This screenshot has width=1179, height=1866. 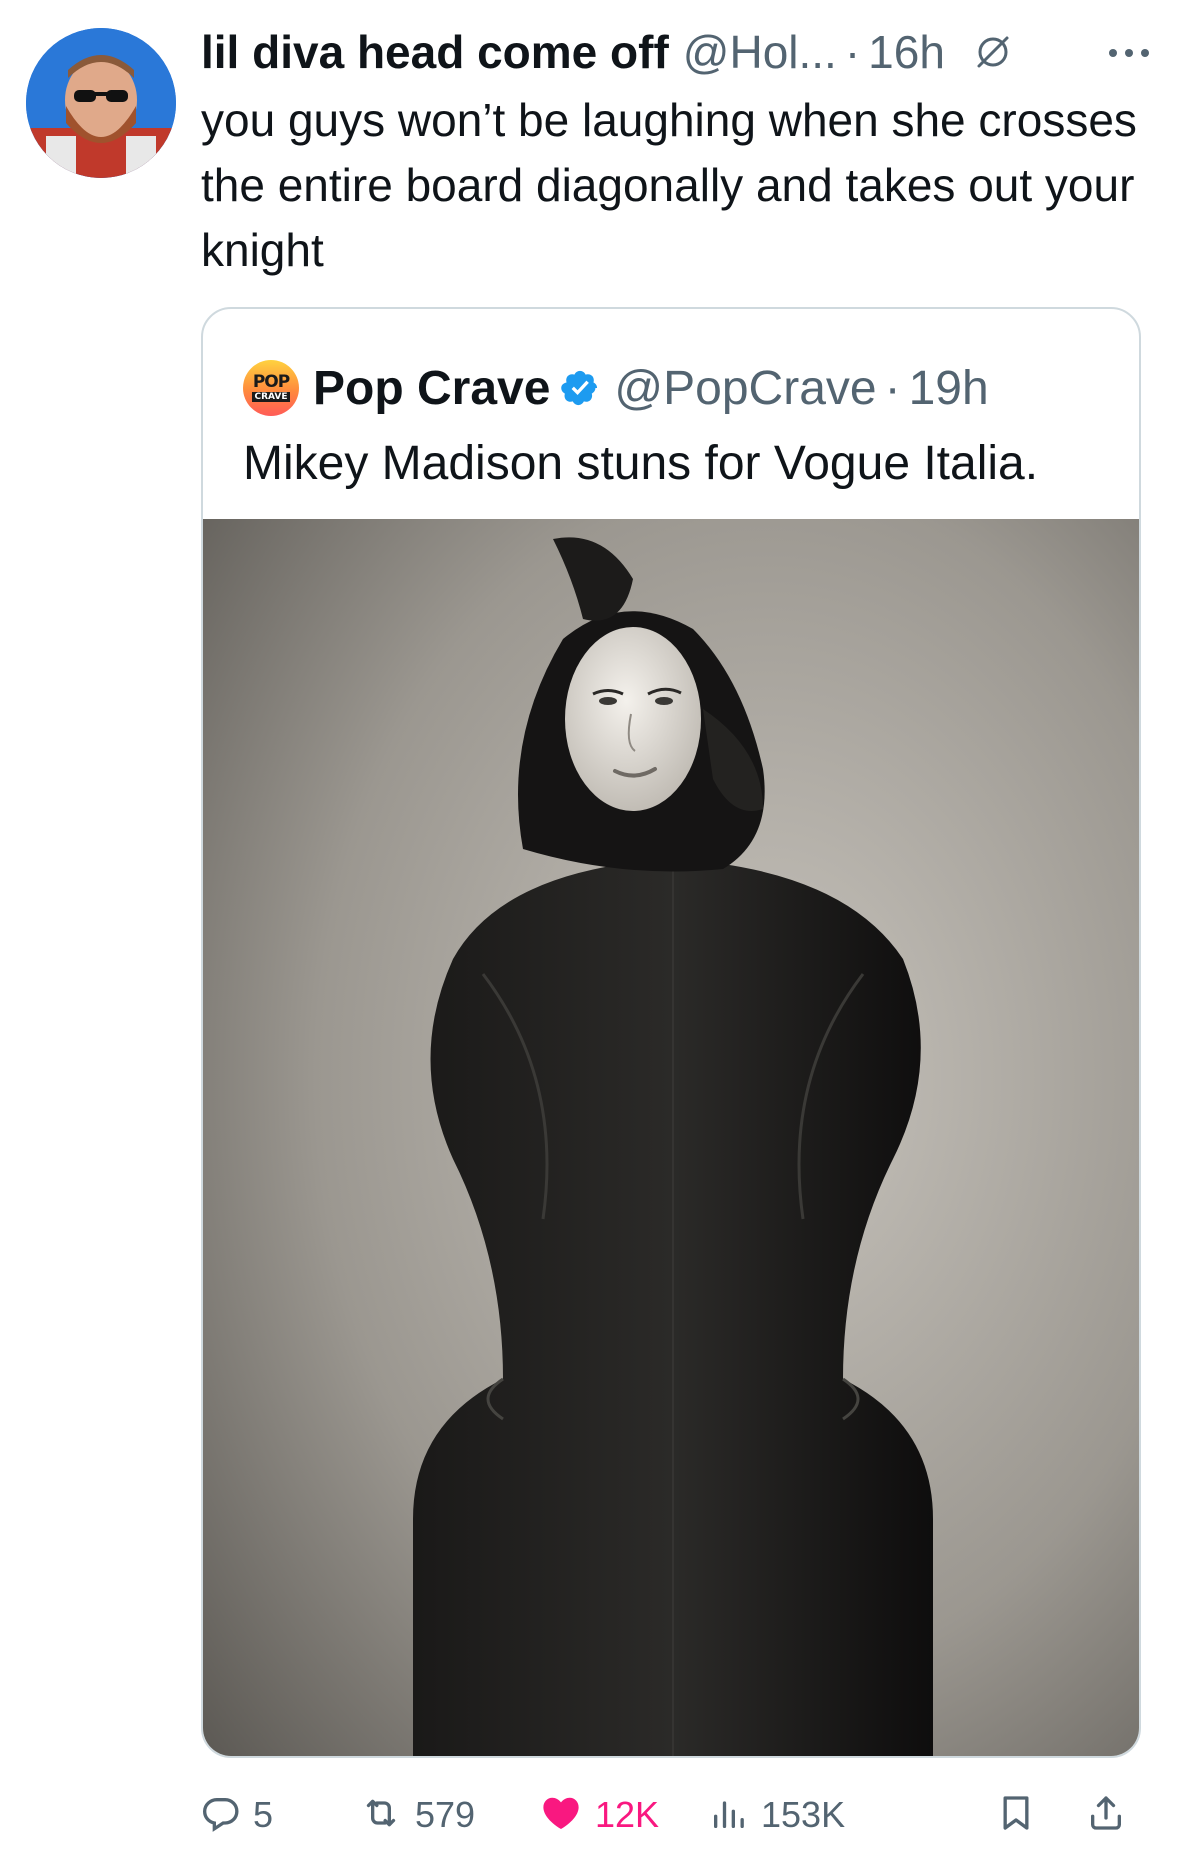 What do you see at coordinates (561, 1815) in the screenshot?
I see `like-icon` at bounding box center [561, 1815].